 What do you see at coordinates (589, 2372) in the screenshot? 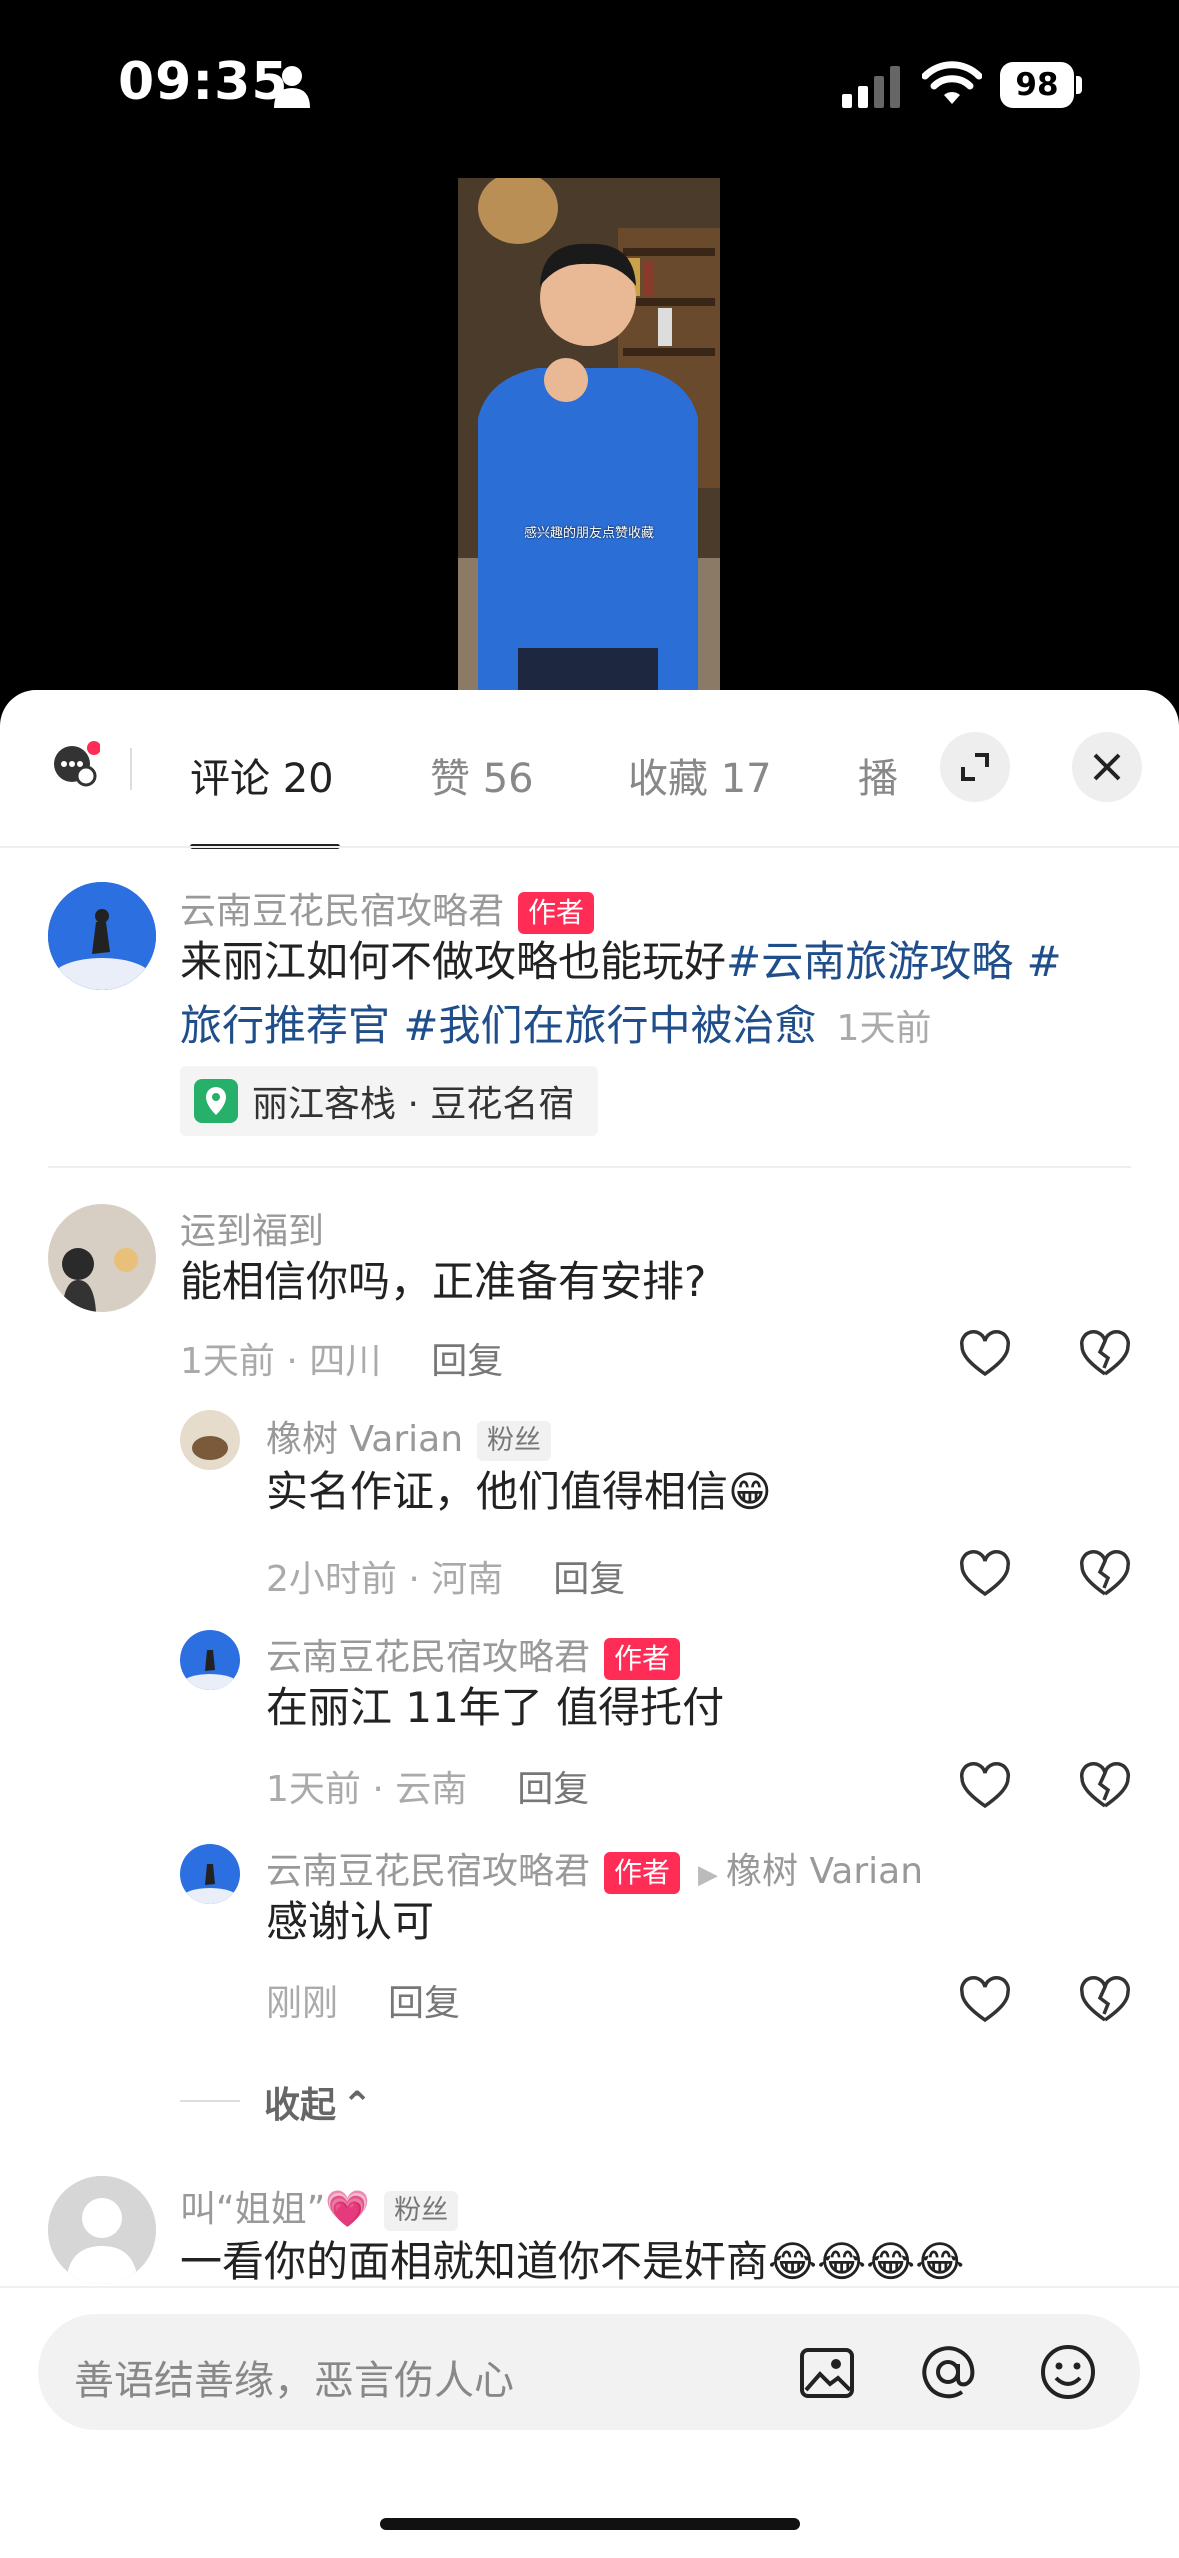
I see `comment-input: 善语结善缘，恶言伤人心` at bounding box center [589, 2372].